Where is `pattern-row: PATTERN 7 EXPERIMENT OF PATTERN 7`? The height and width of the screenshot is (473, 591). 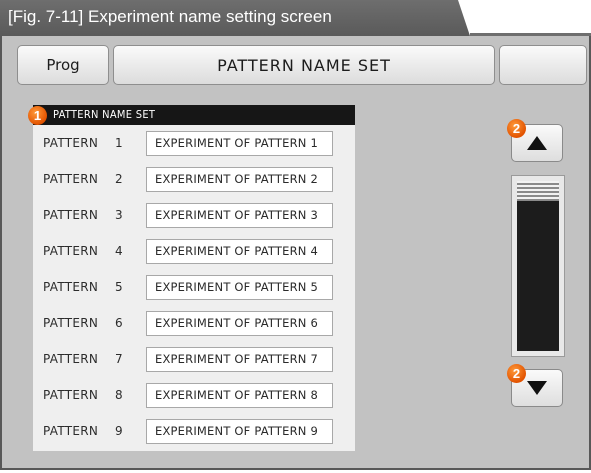
pattern-row: PATTERN 7 EXPERIMENT OF PATTERN 7 is located at coordinates (194, 360).